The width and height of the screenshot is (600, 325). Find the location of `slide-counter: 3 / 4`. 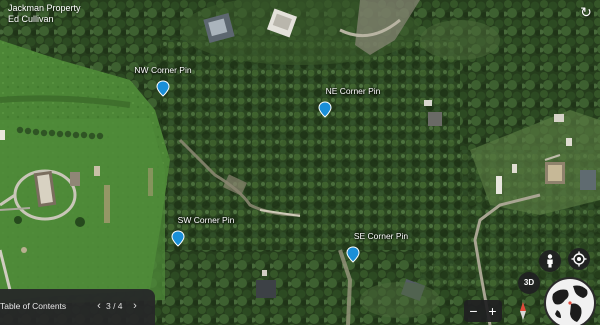

slide-counter: 3 / 4 is located at coordinates (114, 306).